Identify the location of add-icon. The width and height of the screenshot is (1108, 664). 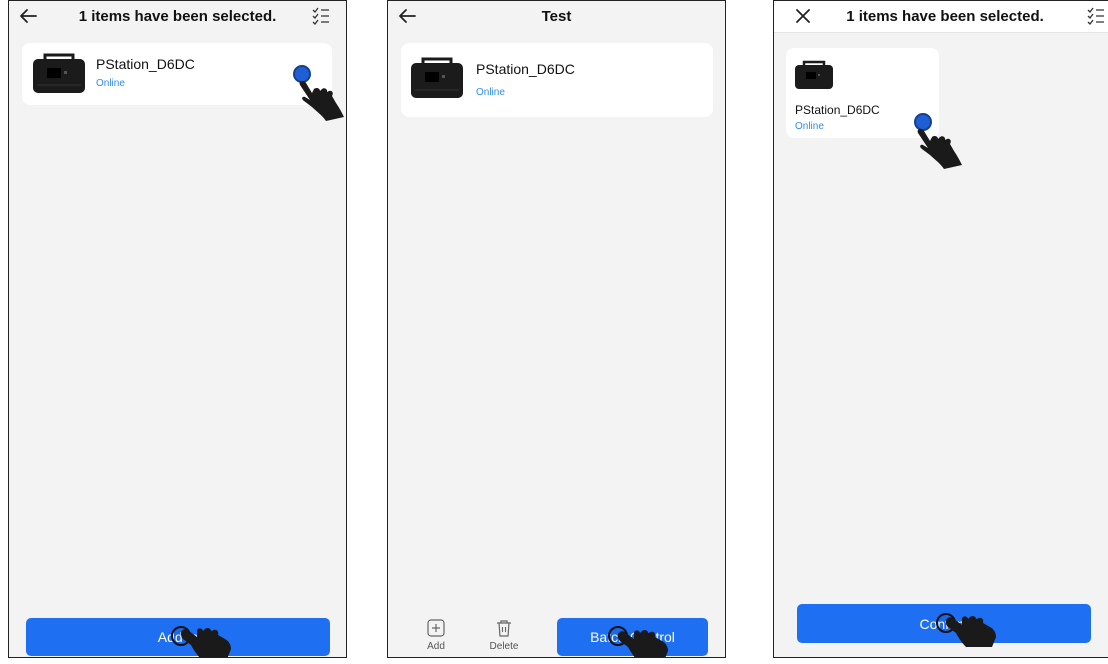
(436, 628).